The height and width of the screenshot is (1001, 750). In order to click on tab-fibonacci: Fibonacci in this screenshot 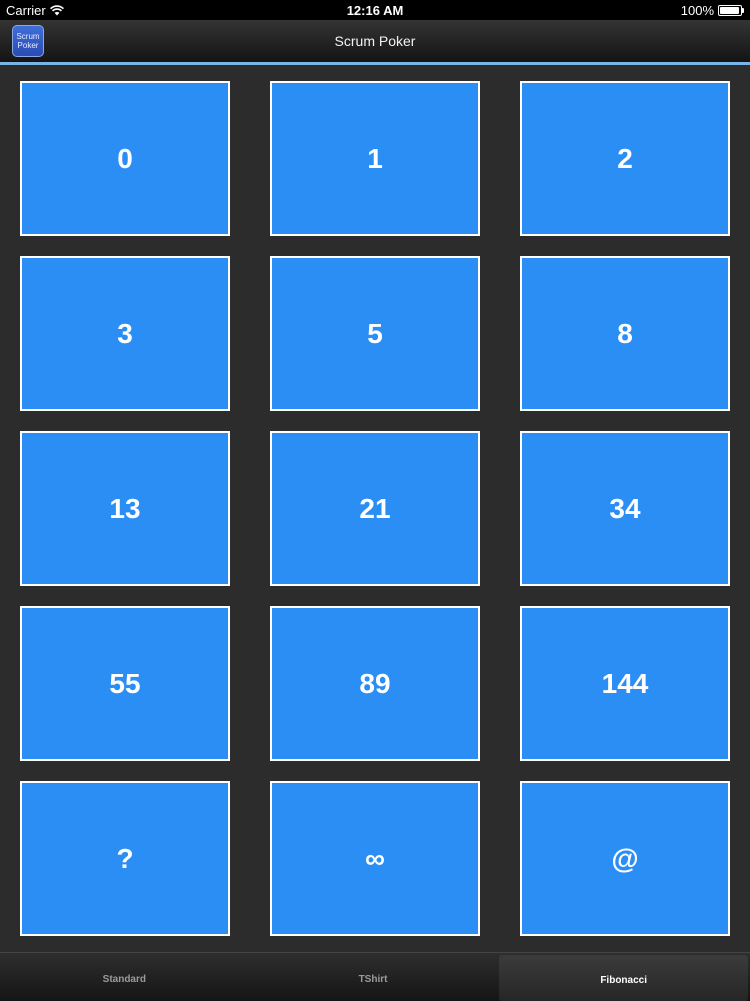, I will do `click(624, 978)`.